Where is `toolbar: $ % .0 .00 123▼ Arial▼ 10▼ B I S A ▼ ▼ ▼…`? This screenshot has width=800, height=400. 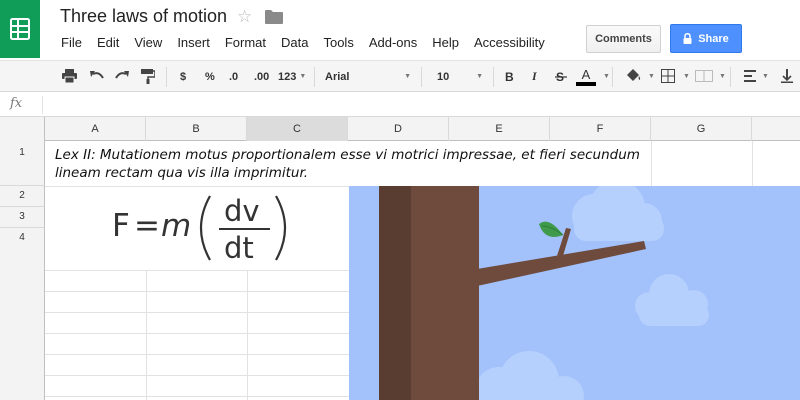 toolbar: $ % .0 .00 123▼ Arial▼ 10▼ B I S A ▼ ▼ ▼… is located at coordinates (400, 76).